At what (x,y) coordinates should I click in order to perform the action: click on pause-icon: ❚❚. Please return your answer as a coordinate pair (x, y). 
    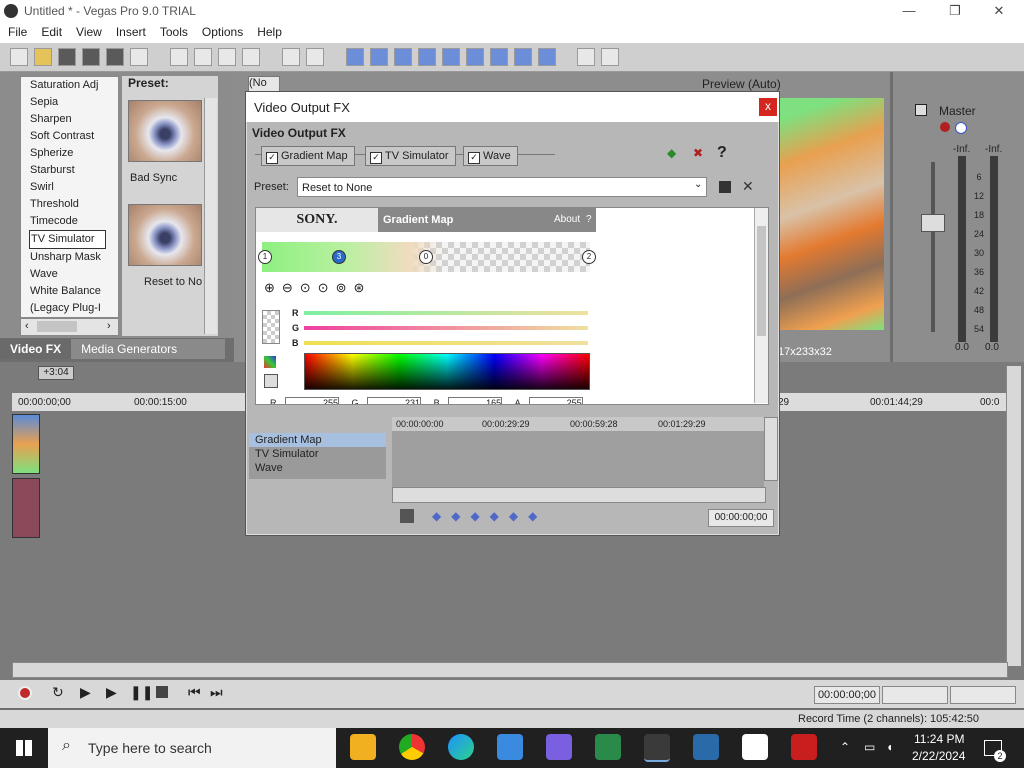
    Looking at the image, I should click on (141, 692).